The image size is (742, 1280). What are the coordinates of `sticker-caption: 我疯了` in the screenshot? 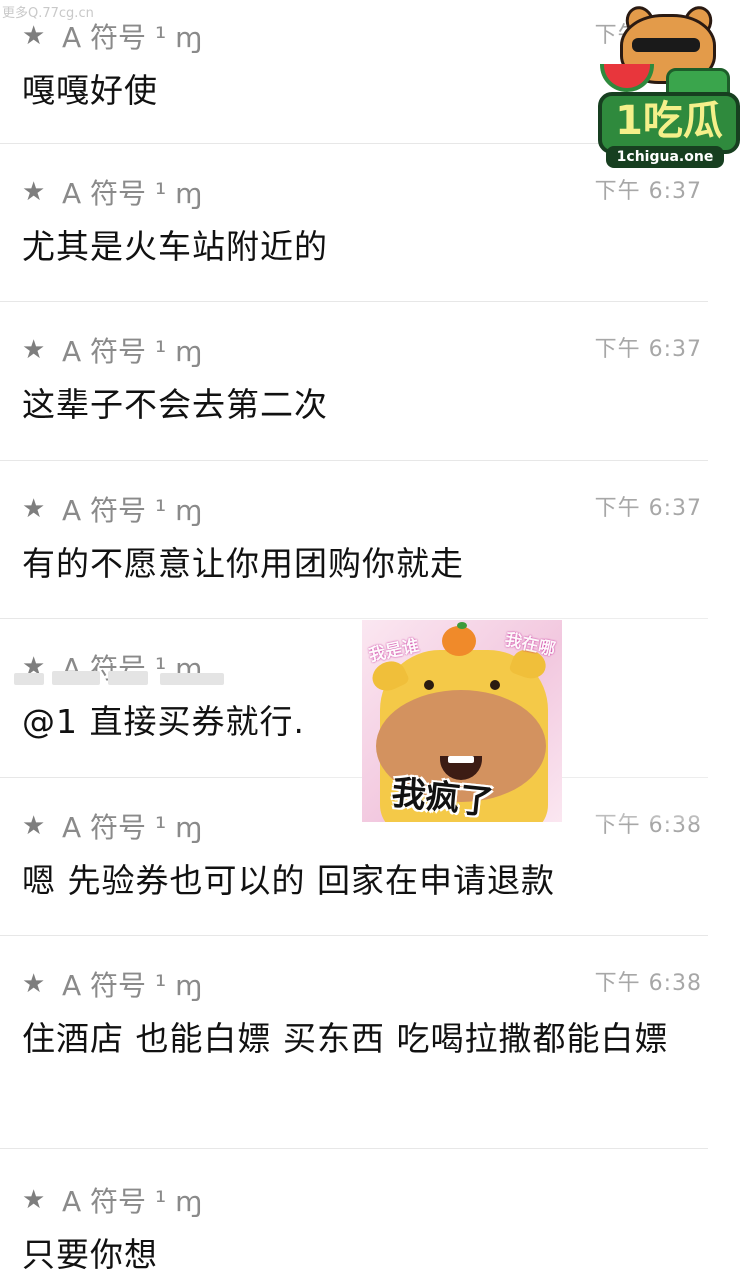 It's located at (442, 797).